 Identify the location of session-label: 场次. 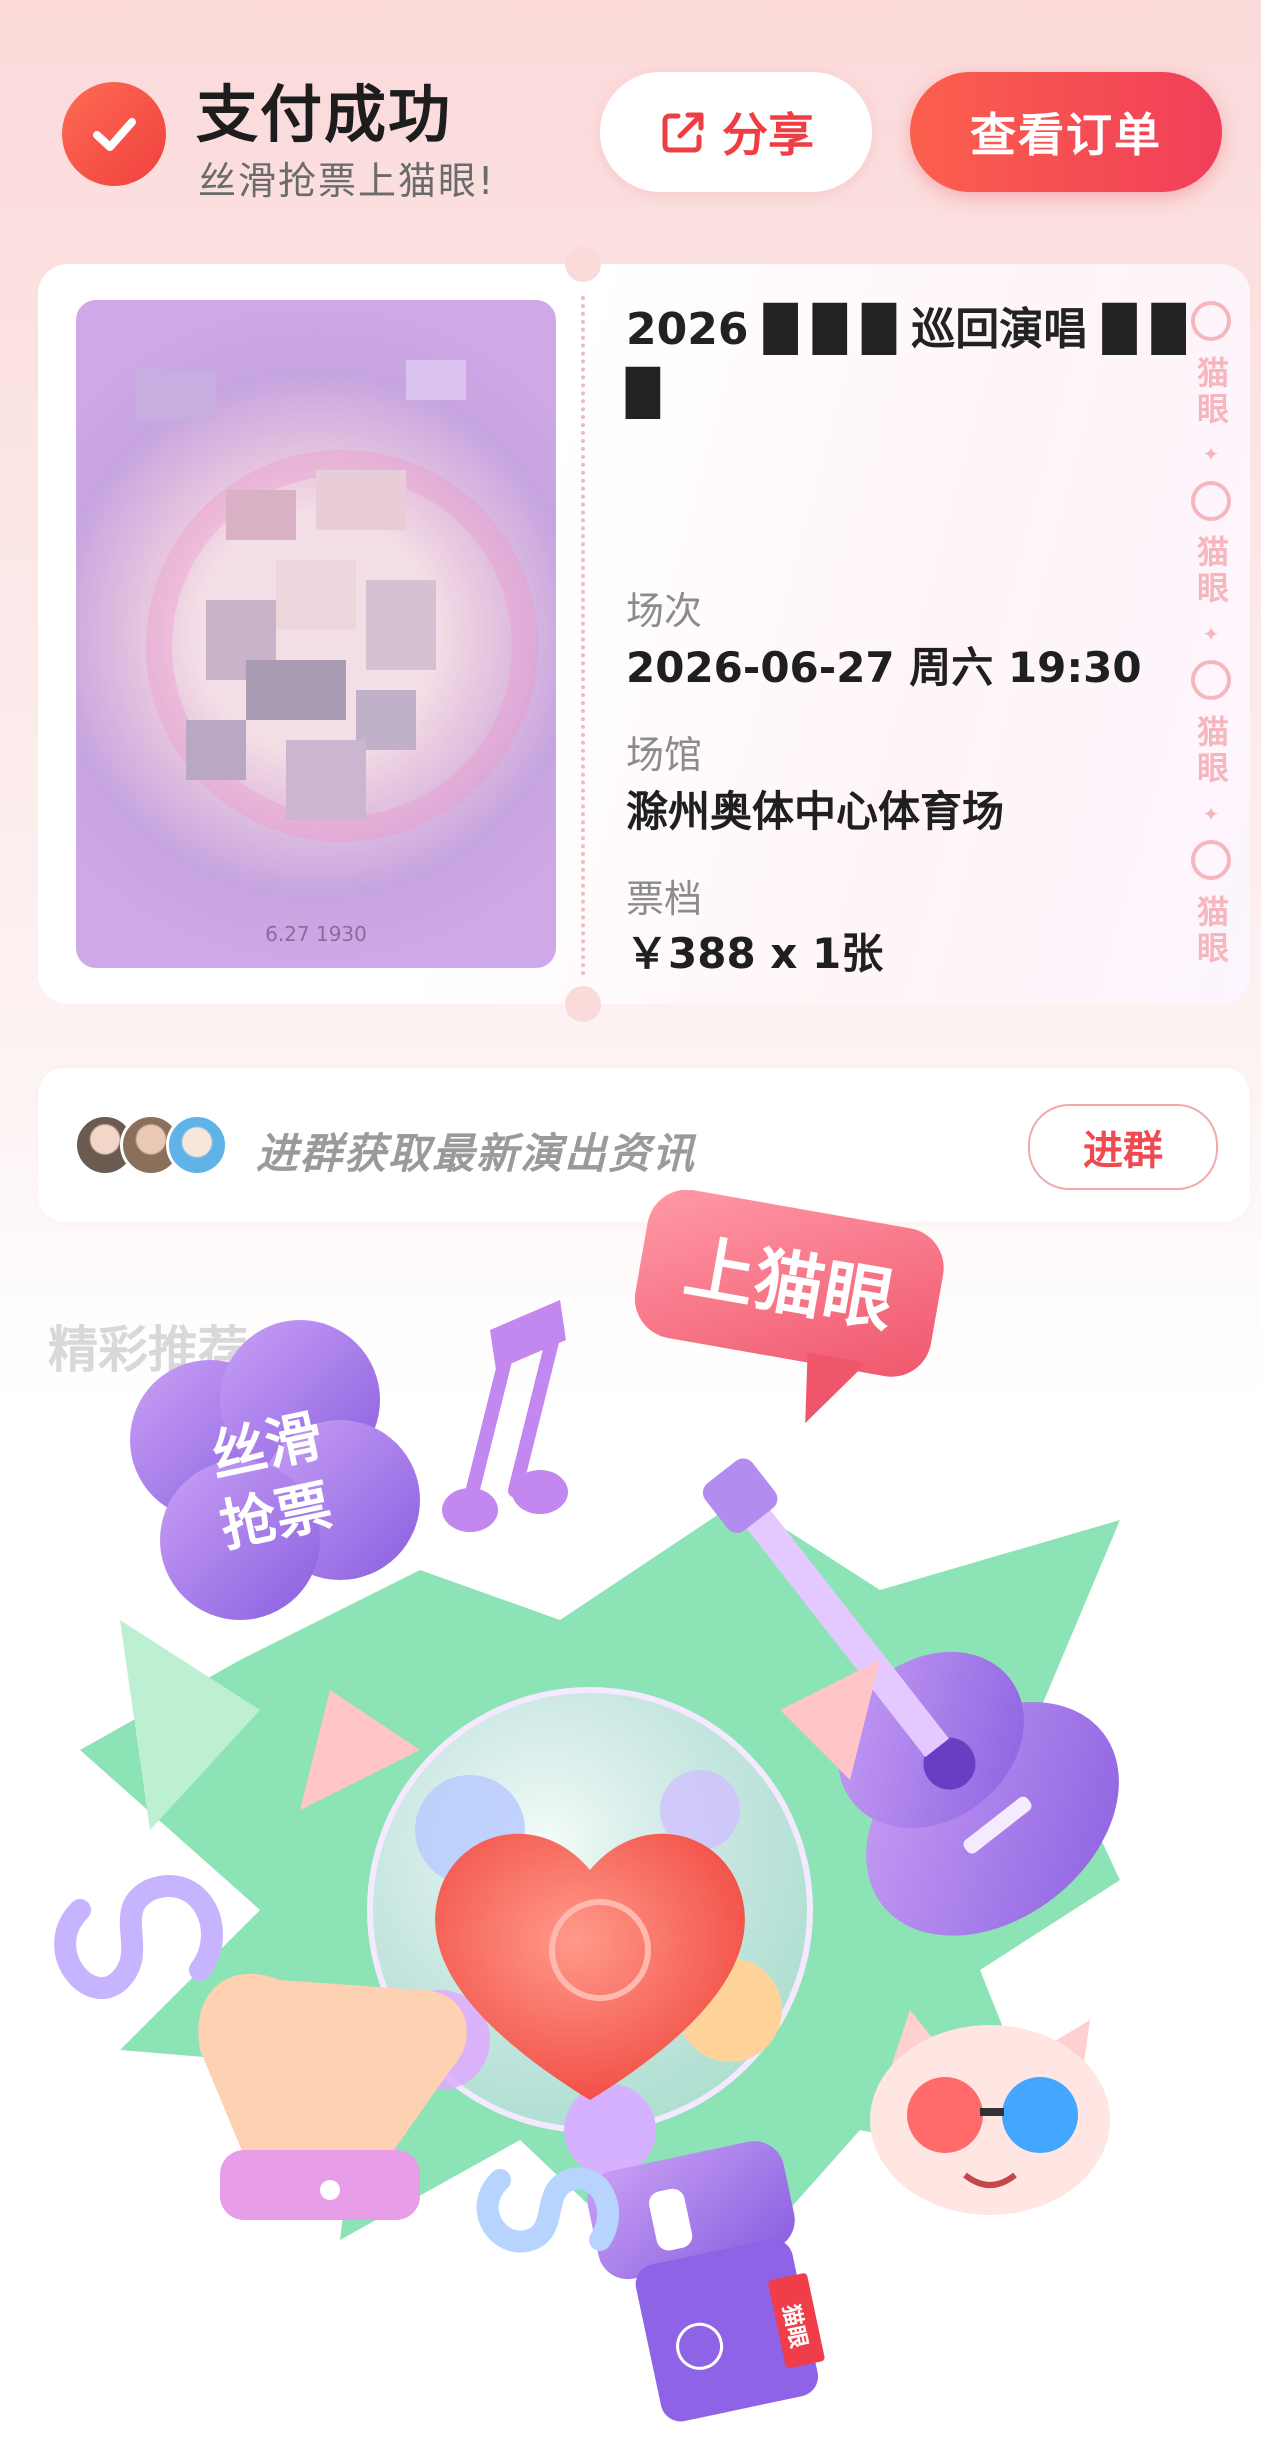
(664, 611).